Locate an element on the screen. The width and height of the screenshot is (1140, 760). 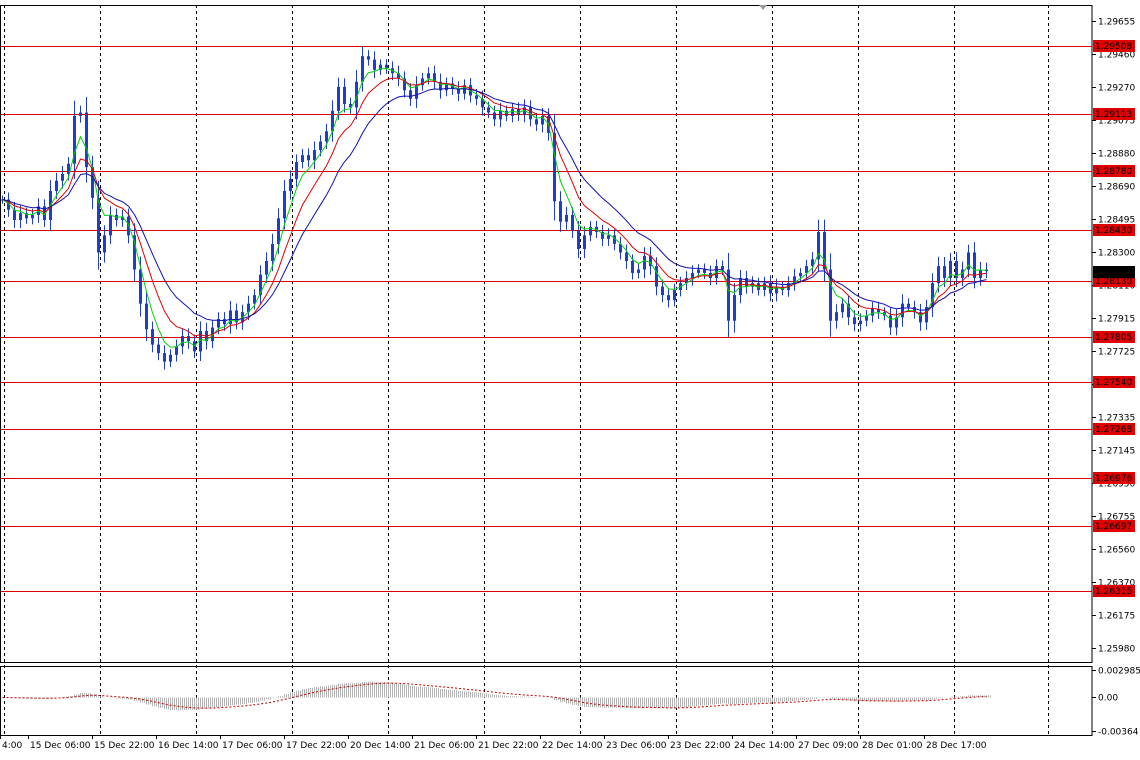
level-price-label: 1.28430 is located at coordinates (1113, 231).